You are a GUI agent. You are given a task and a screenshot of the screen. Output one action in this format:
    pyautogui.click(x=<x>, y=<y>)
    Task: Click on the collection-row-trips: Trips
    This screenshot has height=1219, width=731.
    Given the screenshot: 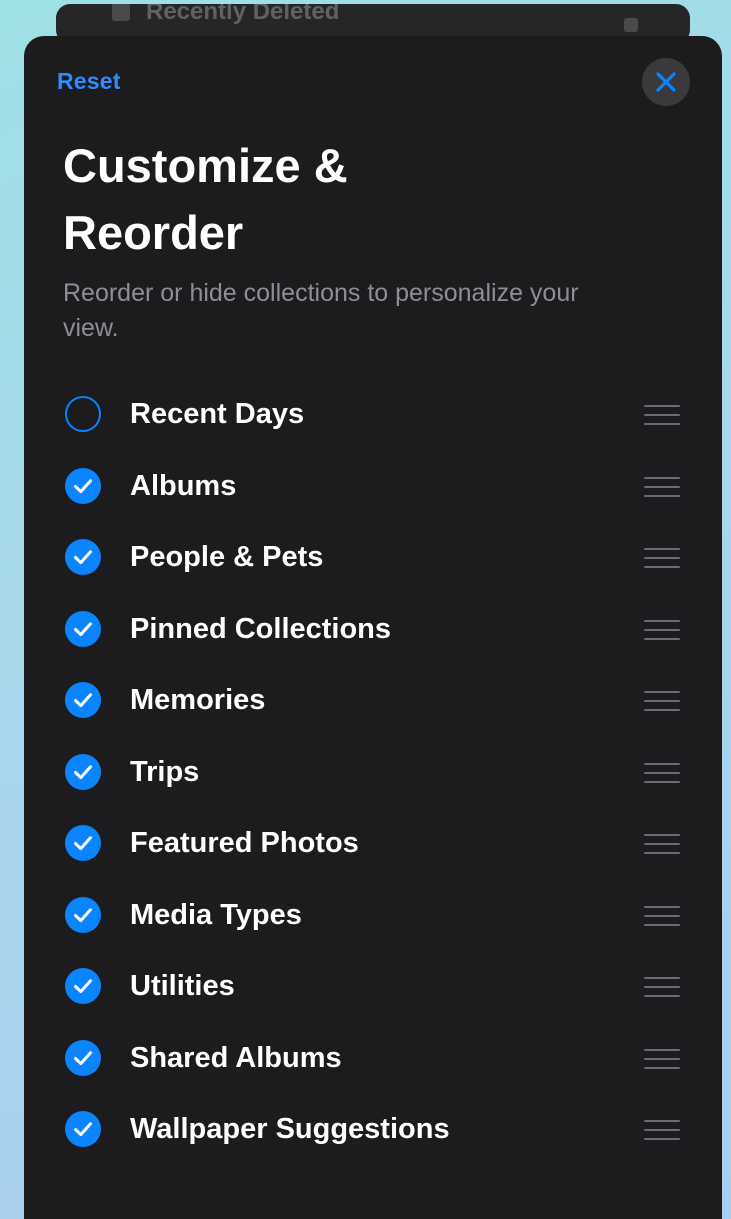 What is the action you would take?
    pyautogui.click(x=373, y=773)
    